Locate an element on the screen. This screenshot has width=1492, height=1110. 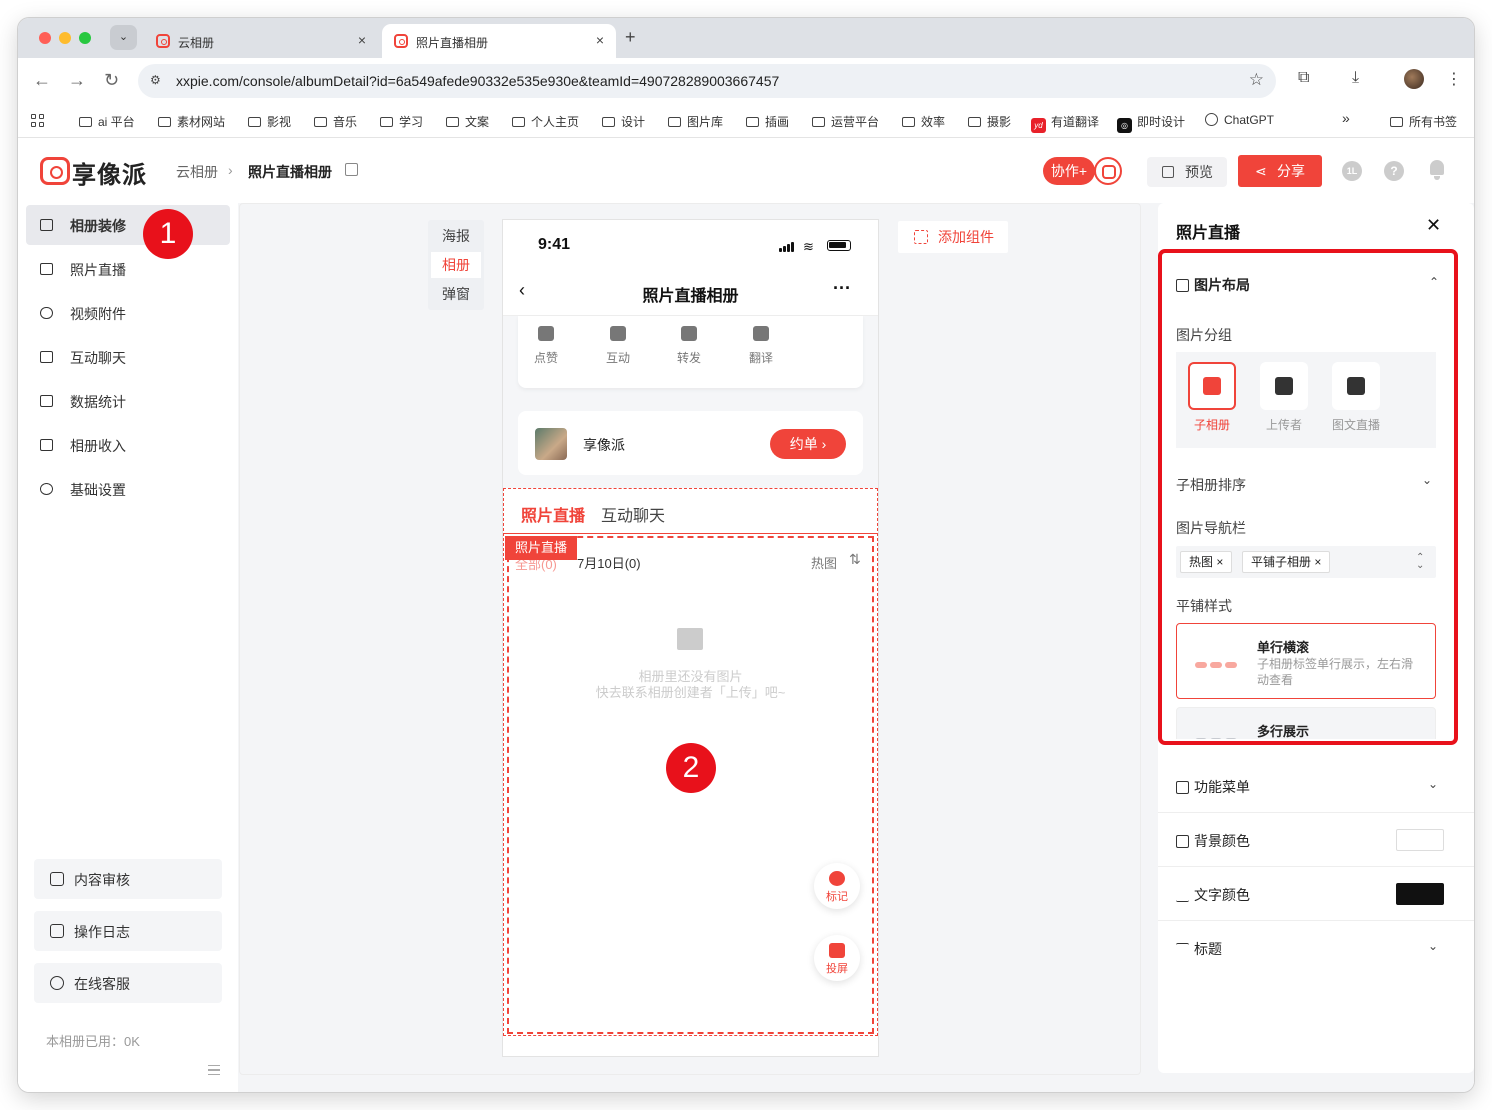
function-menu-row: 功能菜单 ⌄ is located at coordinates (1316, 786).